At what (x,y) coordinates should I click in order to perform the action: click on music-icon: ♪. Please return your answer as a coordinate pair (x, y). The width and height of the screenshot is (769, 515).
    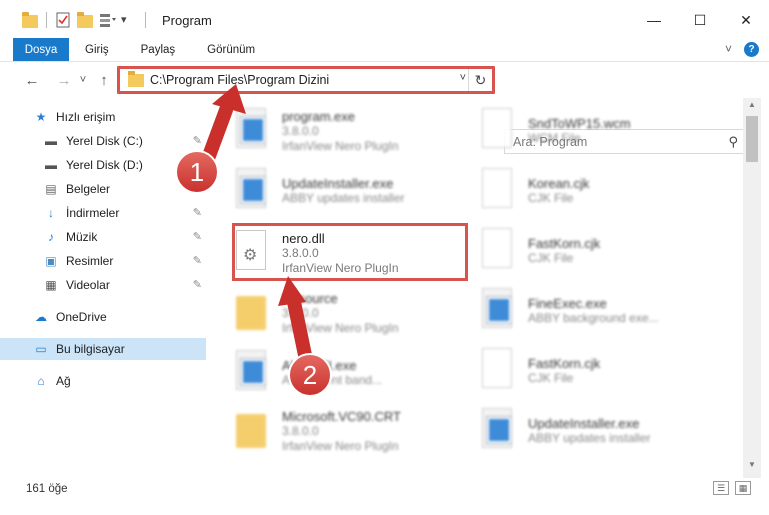
    Looking at the image, I should click on (51, 237).